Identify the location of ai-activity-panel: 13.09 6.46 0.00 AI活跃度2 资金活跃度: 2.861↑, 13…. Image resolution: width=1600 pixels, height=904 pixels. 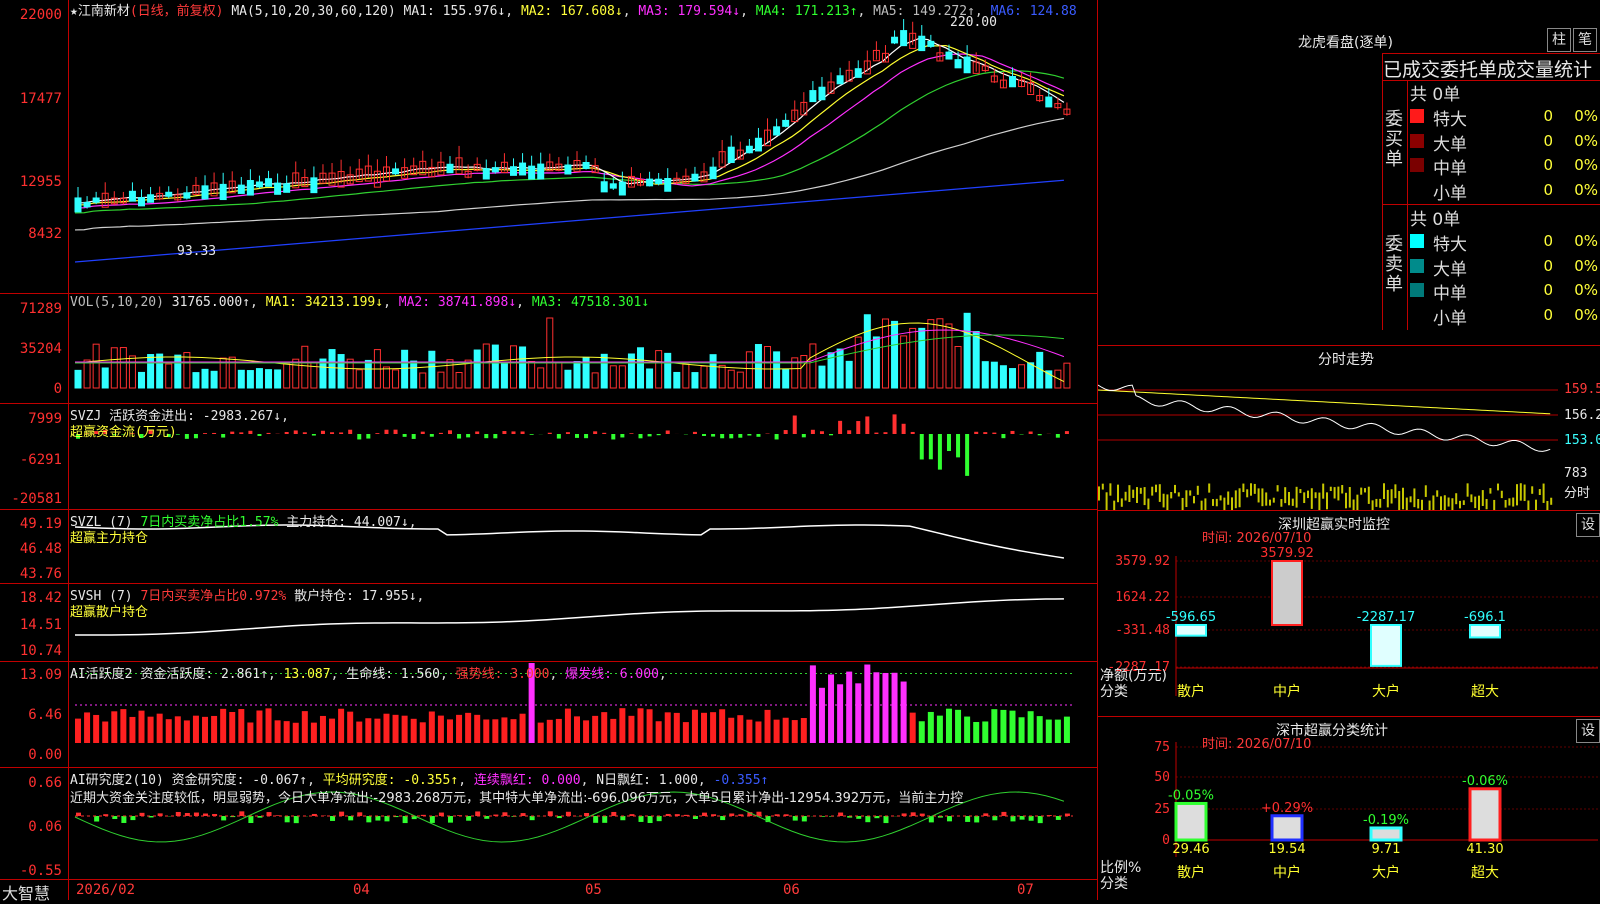
(548, 714).